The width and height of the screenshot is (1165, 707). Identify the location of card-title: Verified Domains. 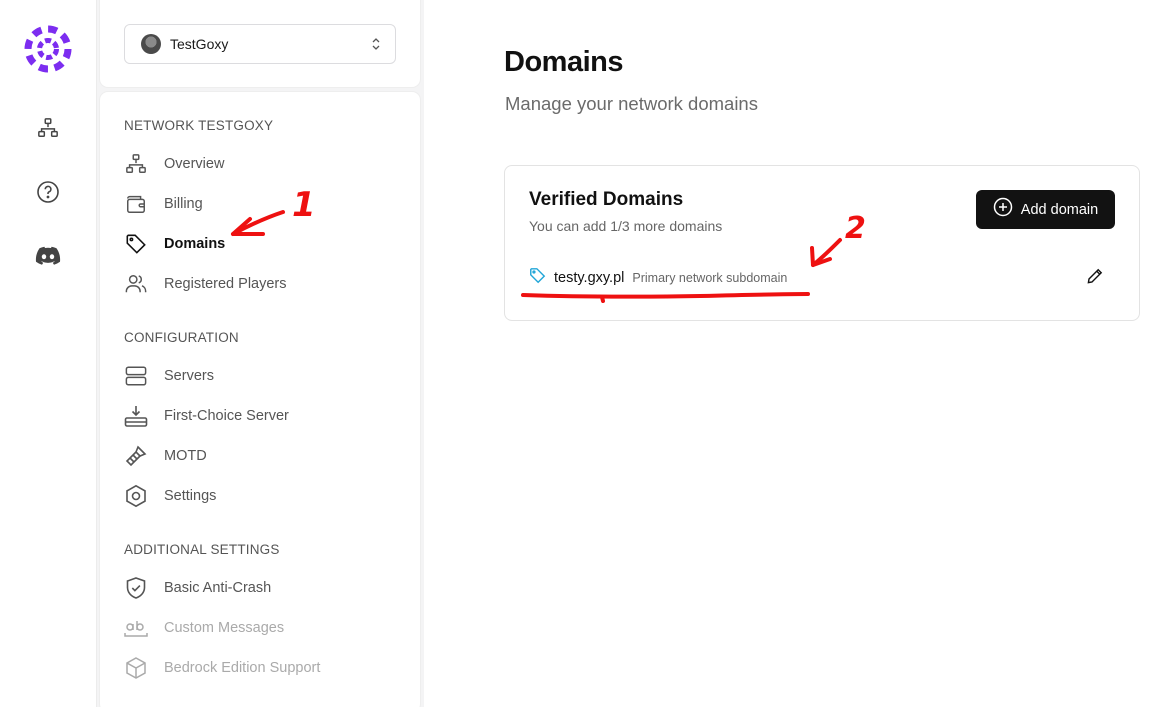
(606, 199).